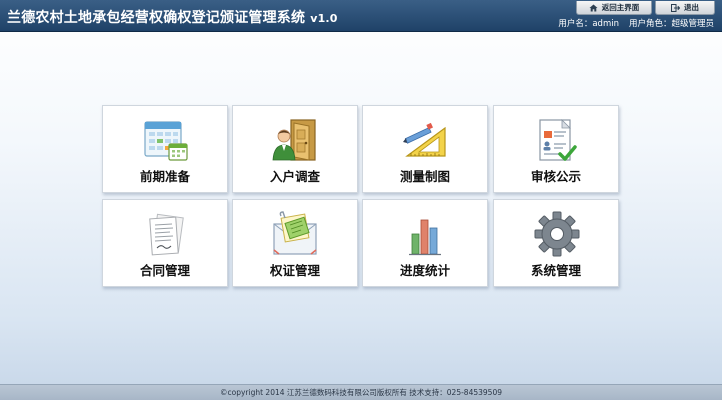  Describe the element at coordinates (425, 237) in the screenshot. I see `bar-chart-icon` at that location.